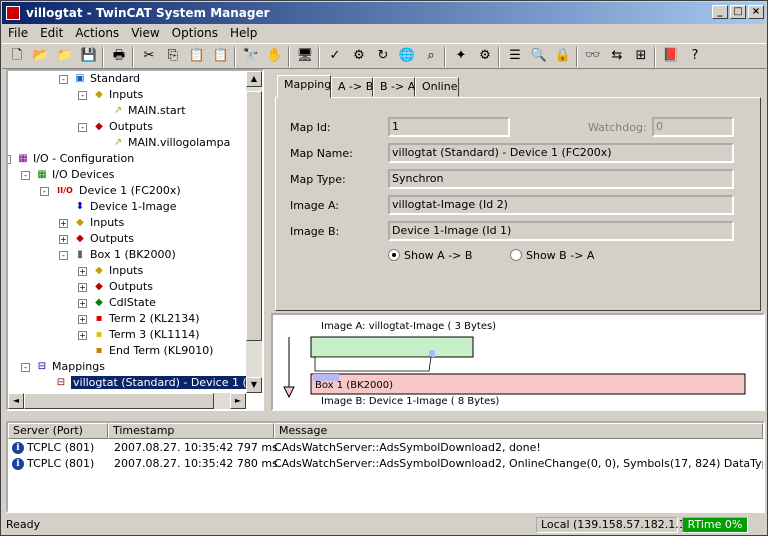 The width and height of the screenshot is (768, 536). I want to click on scroll-down-button: ▼, so click(254, 385).